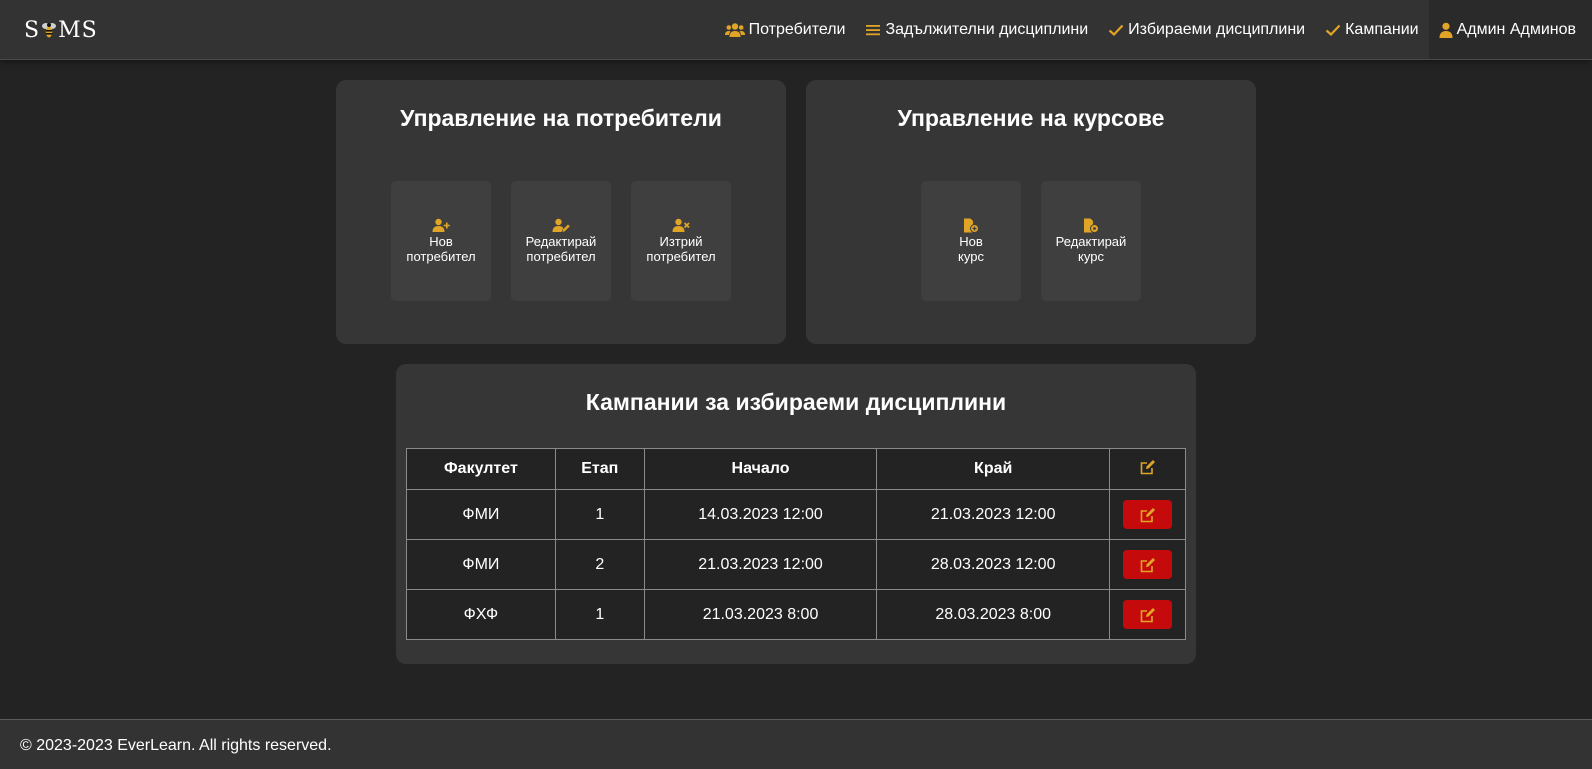 The height and width of the screenshot is (769, 1592). I want to click on nav-item-label: Избираеми дисциплини, so click(1217, 29).